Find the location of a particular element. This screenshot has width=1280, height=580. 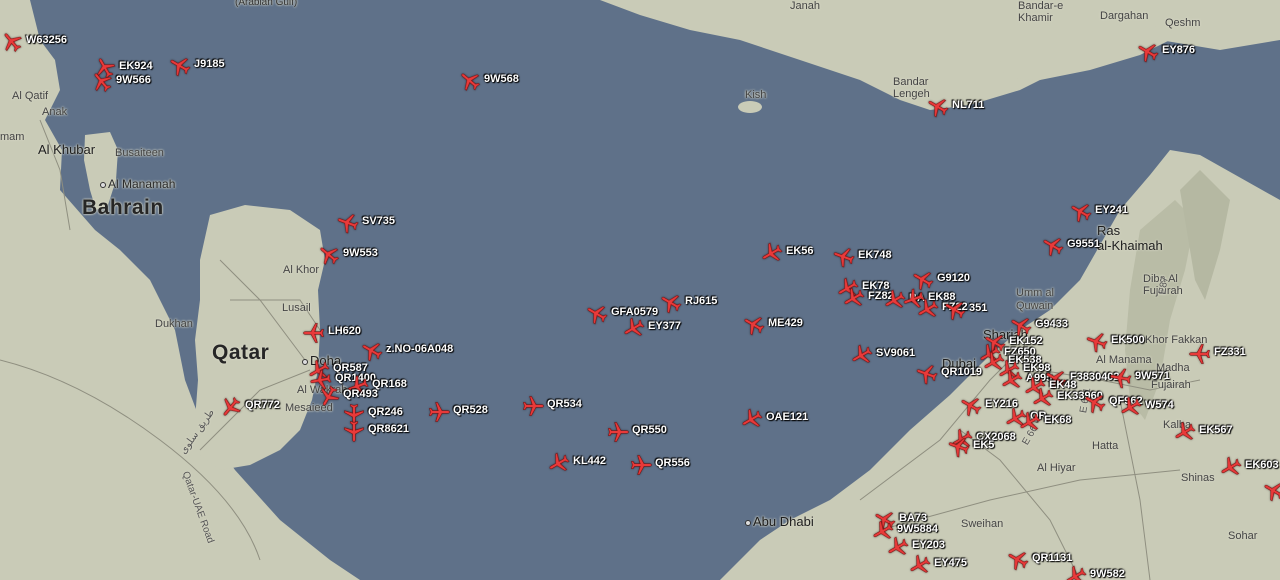

flight-marker: EK500 is located at coordinates (1115, 342).